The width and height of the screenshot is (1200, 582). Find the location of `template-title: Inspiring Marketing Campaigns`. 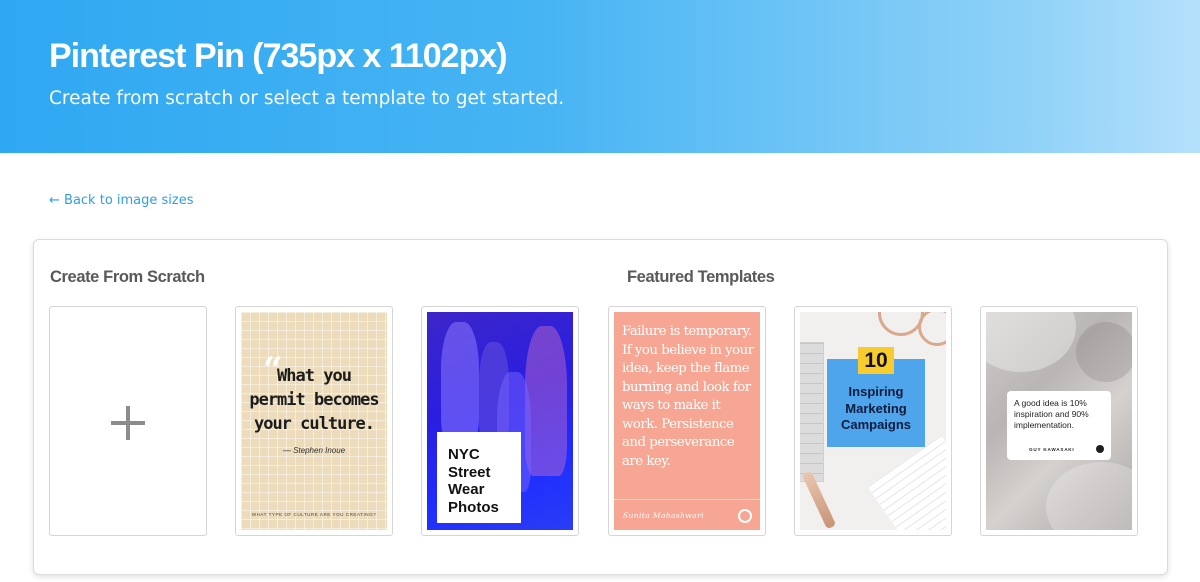

template-title: Inspiring Marketing Campaigns is located at coordinates (876, 409).